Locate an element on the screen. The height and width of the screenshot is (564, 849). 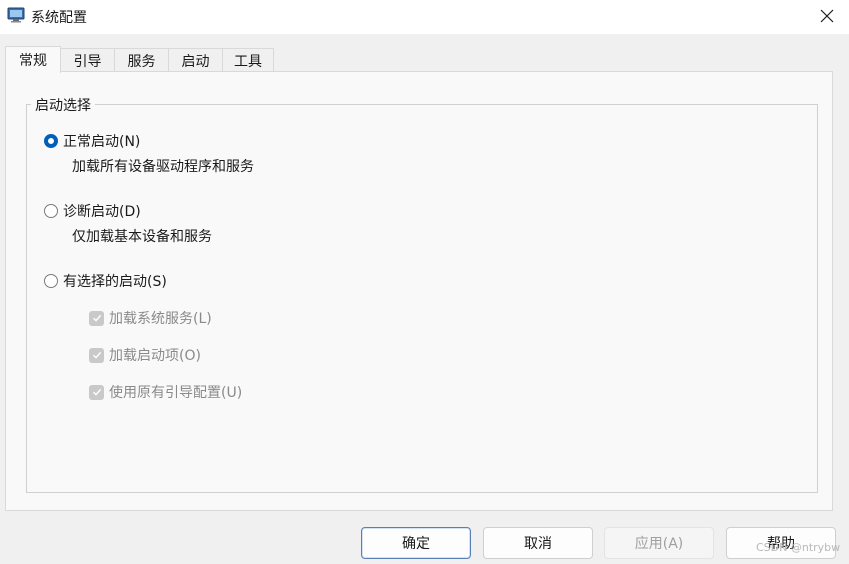
tab-boot: 引导 is located at coordinates (87, 60).